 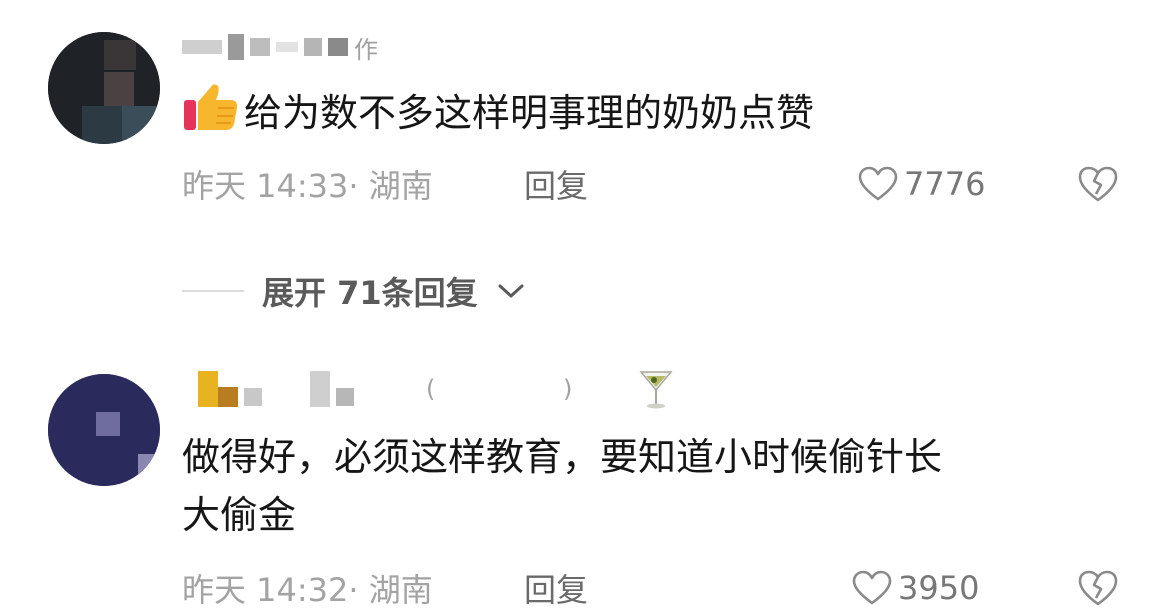 What do you see at coordinates (945, 184) in the screenshot?
I see `like-count: 7776` at bounding box center [945, 184].